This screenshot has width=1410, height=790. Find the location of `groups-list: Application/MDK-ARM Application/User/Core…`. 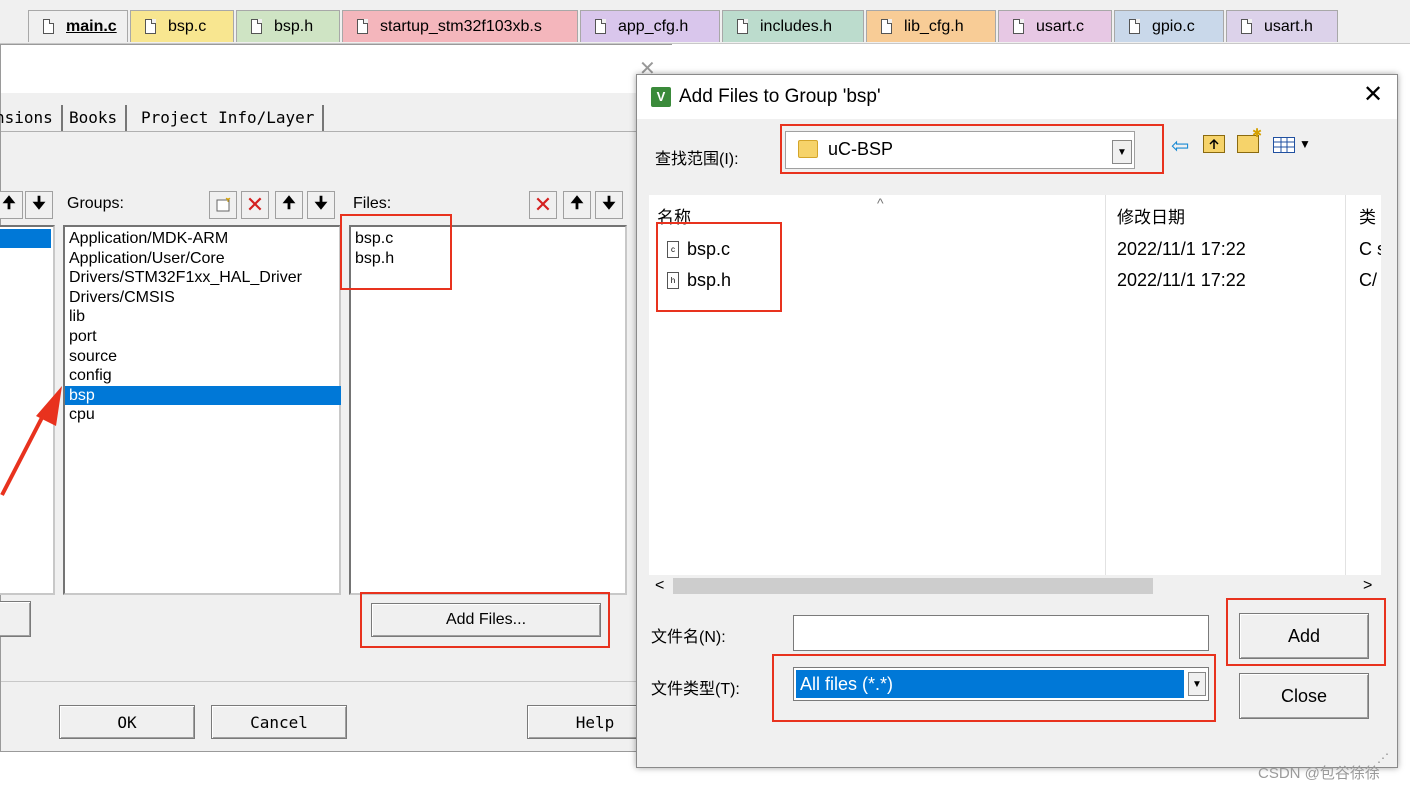

groups-list: Application/MDK-ARM Application/User/Core… is located at coordinates (202, 410).